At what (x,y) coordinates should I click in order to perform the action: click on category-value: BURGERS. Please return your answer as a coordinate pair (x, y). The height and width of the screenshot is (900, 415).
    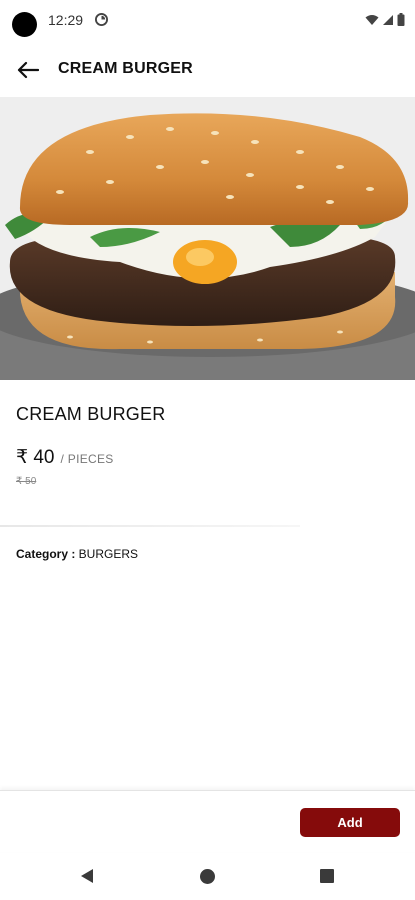
    Looking at the image, I should click on (107, 554).